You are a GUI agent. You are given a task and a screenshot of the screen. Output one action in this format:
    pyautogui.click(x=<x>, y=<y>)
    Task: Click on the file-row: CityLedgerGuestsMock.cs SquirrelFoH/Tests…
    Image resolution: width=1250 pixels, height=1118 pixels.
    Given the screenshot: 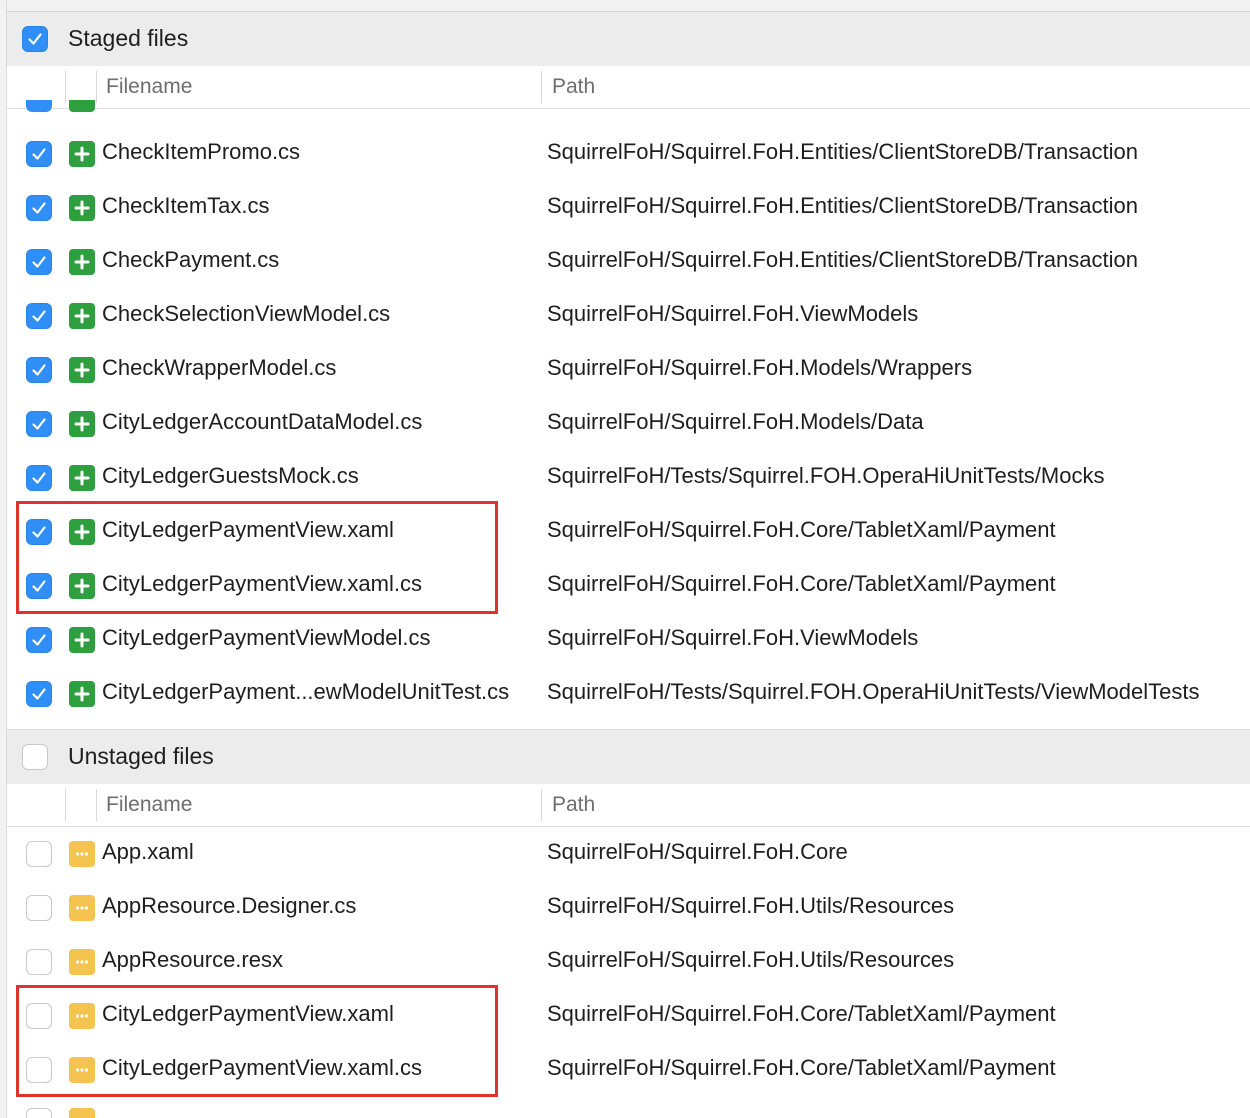 What is the action you would take?
    pyautogui.click(x=628, y=478)
    